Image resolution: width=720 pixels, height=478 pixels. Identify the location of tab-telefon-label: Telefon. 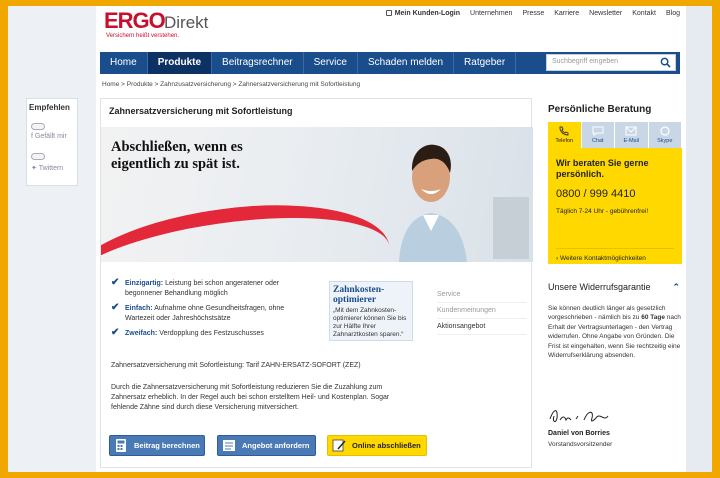
(564, 141).